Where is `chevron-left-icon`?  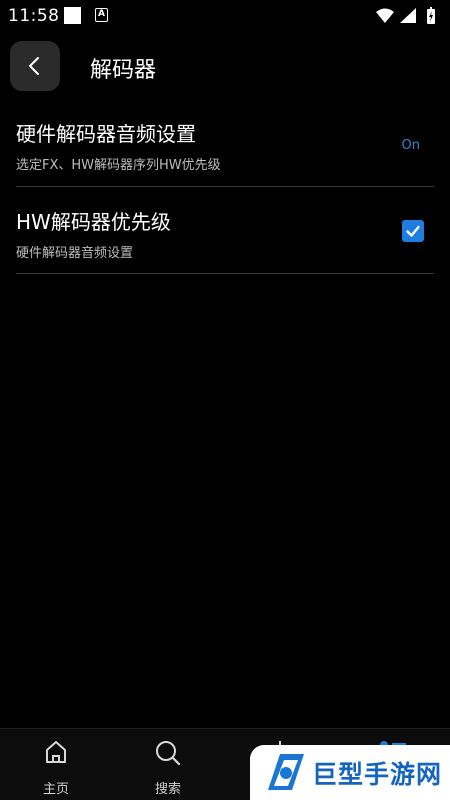 chevron-left-icon is located at coordinates (34, 66).